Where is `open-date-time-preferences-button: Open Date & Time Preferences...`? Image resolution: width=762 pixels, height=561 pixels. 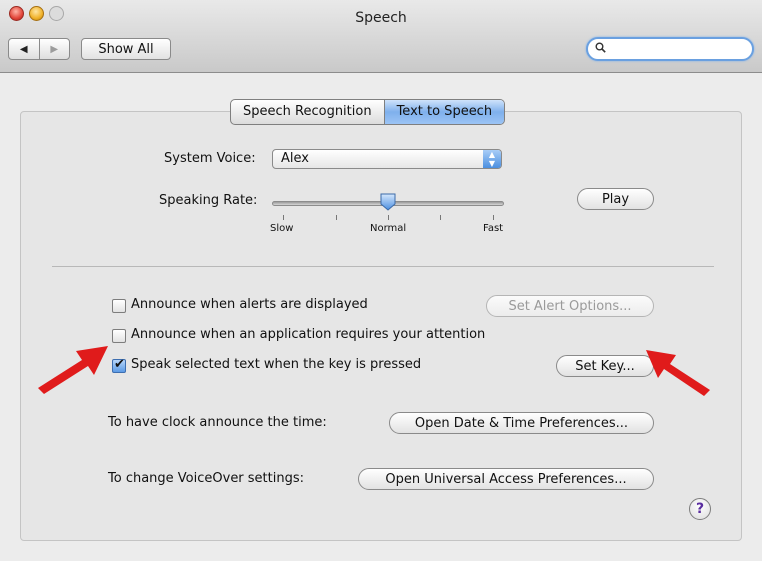
open-date-time-preferences-button: Open Date & Time Preferences... is located at coordinates (521, 423).